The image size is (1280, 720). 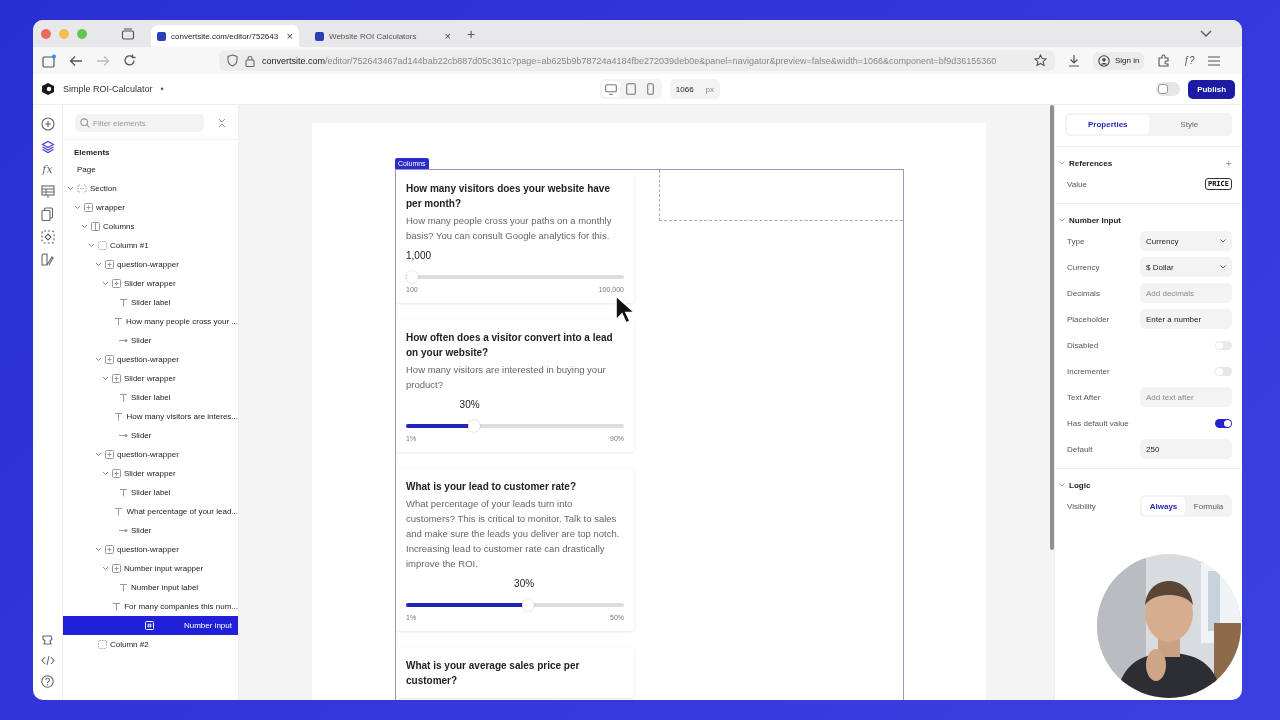 What do you see at coordinates (47, 237) in the screenshot?
I see `component-icon` at bounding box center [47, 237].